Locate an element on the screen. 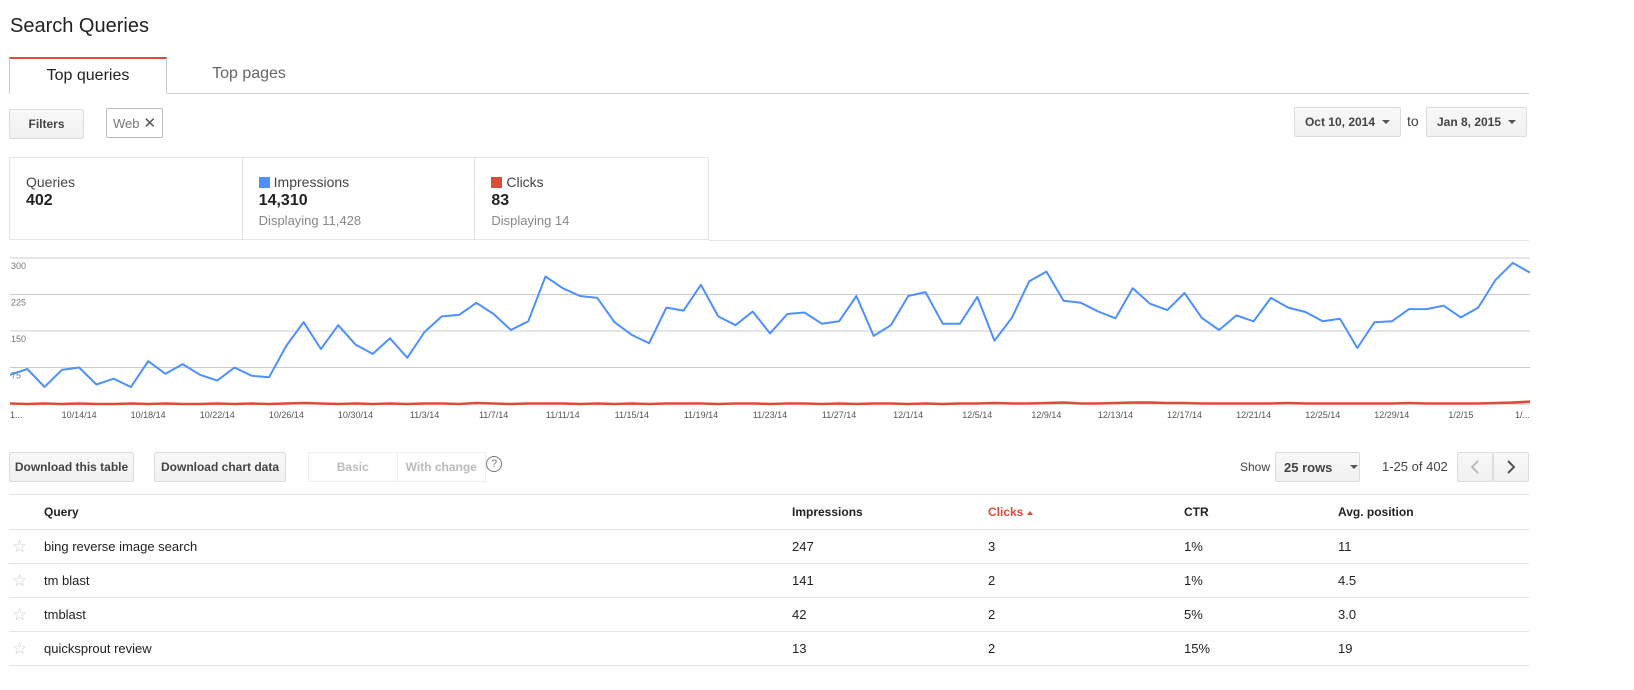  date-to-value: Jan 8, 2015 is located at coordinates (1469, 122).